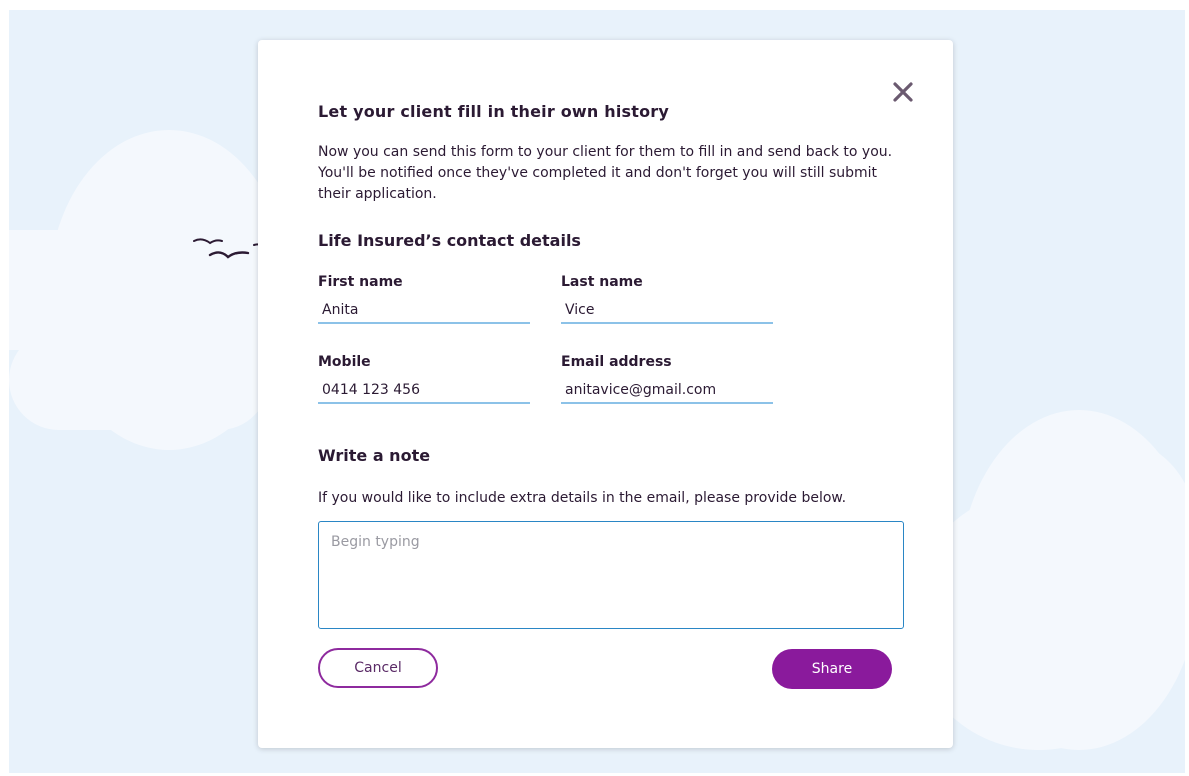  I want to click on last-name-field: Last name, so click(667, 299).